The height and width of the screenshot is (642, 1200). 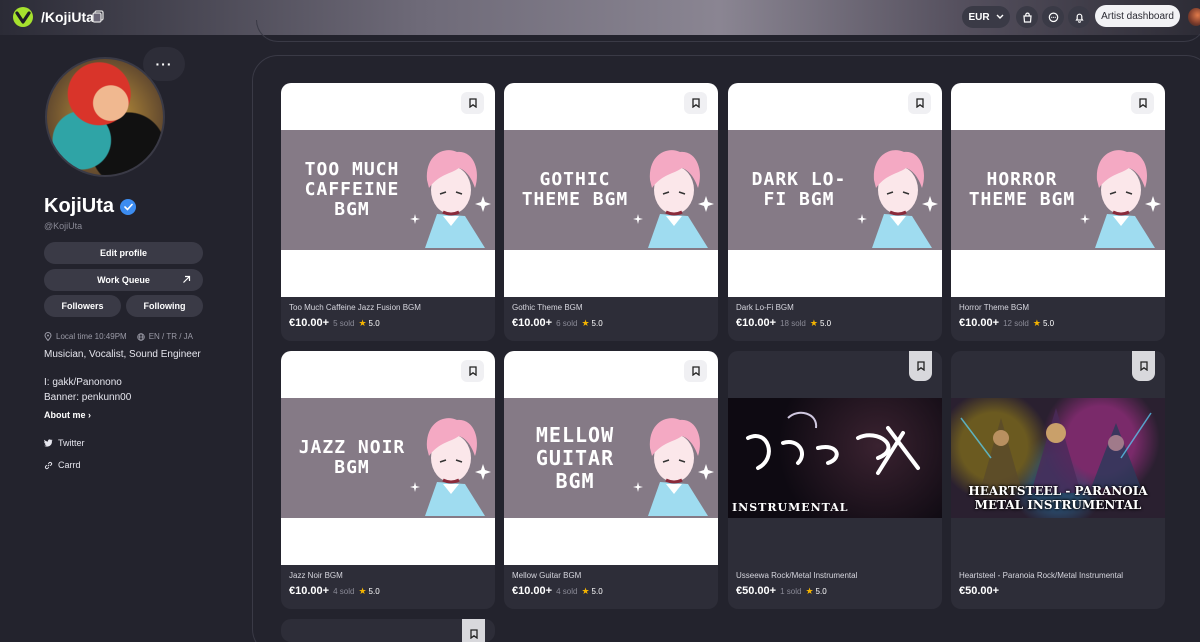 What do you see at coordinates (140, 336) in the screenshot?
I see `globe-icon` at bounding box center [140, 336].